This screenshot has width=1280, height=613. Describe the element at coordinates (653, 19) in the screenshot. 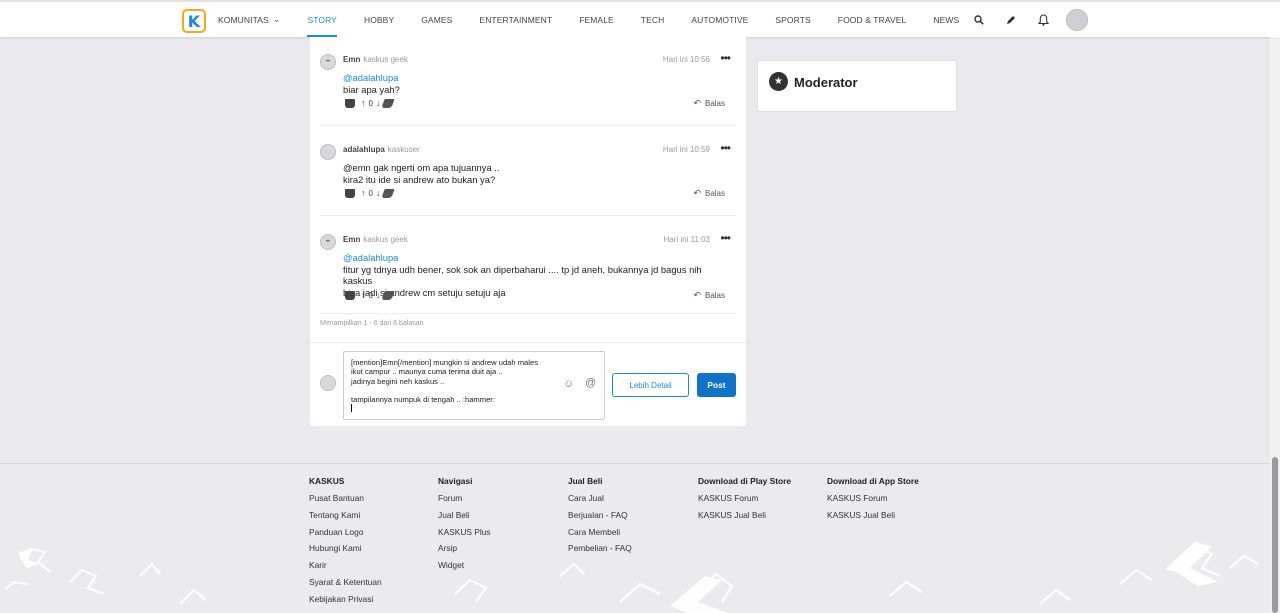

I see `nav-tech: TECH` at that location.